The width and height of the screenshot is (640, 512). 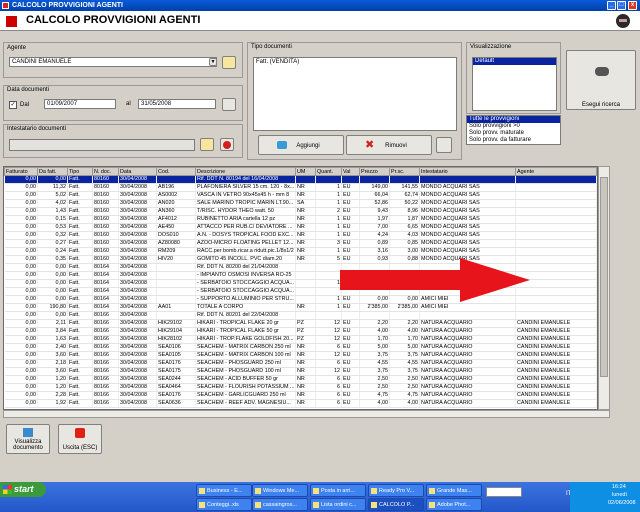 I want to click on filter-icon, so click(x=444, y=145).